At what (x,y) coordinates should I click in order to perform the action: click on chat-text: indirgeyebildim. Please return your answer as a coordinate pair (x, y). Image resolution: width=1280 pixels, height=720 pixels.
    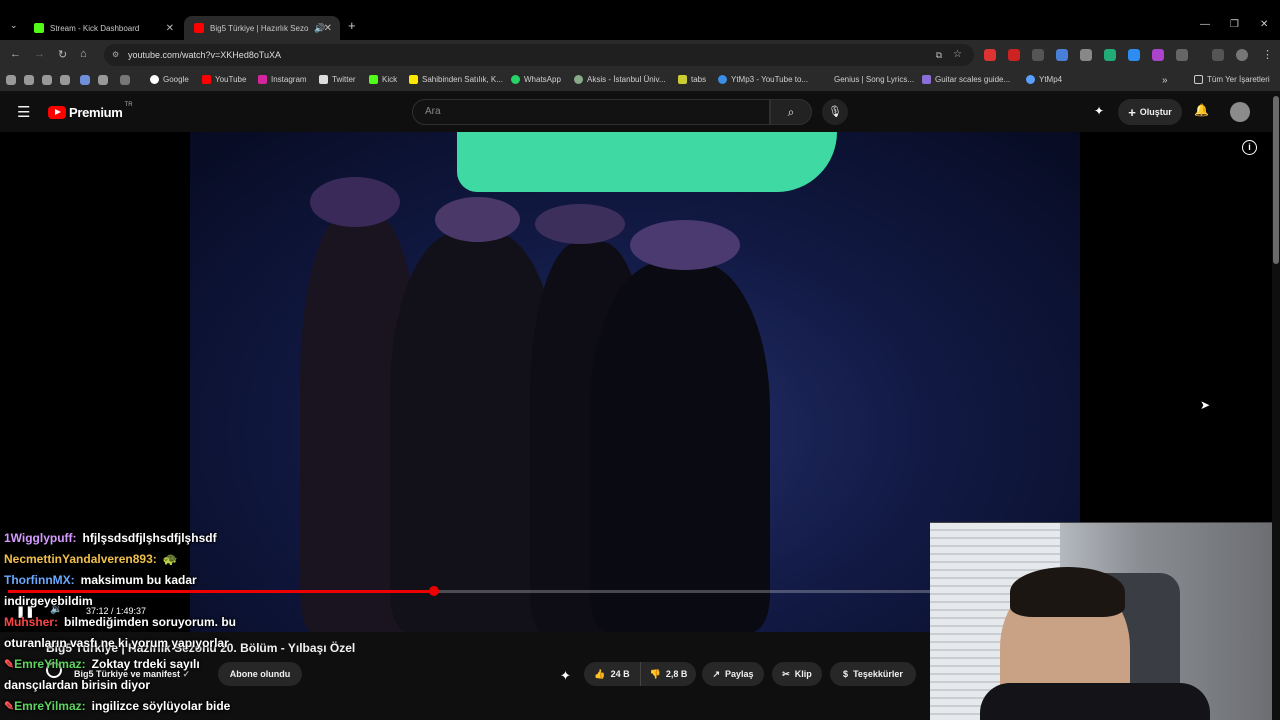
    Looking at the image, I should click on (48, 601).